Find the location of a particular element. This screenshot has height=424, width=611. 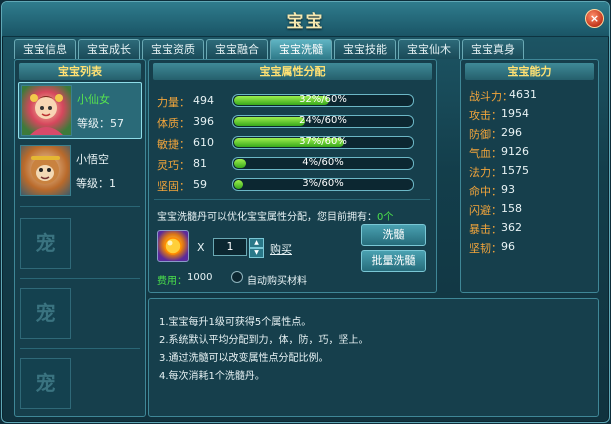

ability-value: 1954 is located at coordinates (515, 113).